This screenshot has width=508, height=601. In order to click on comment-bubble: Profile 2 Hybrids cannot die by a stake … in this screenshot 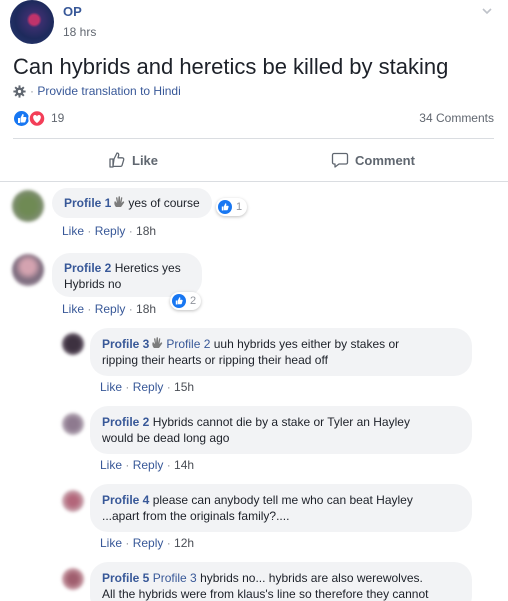, I will do `click(281, 430)`.